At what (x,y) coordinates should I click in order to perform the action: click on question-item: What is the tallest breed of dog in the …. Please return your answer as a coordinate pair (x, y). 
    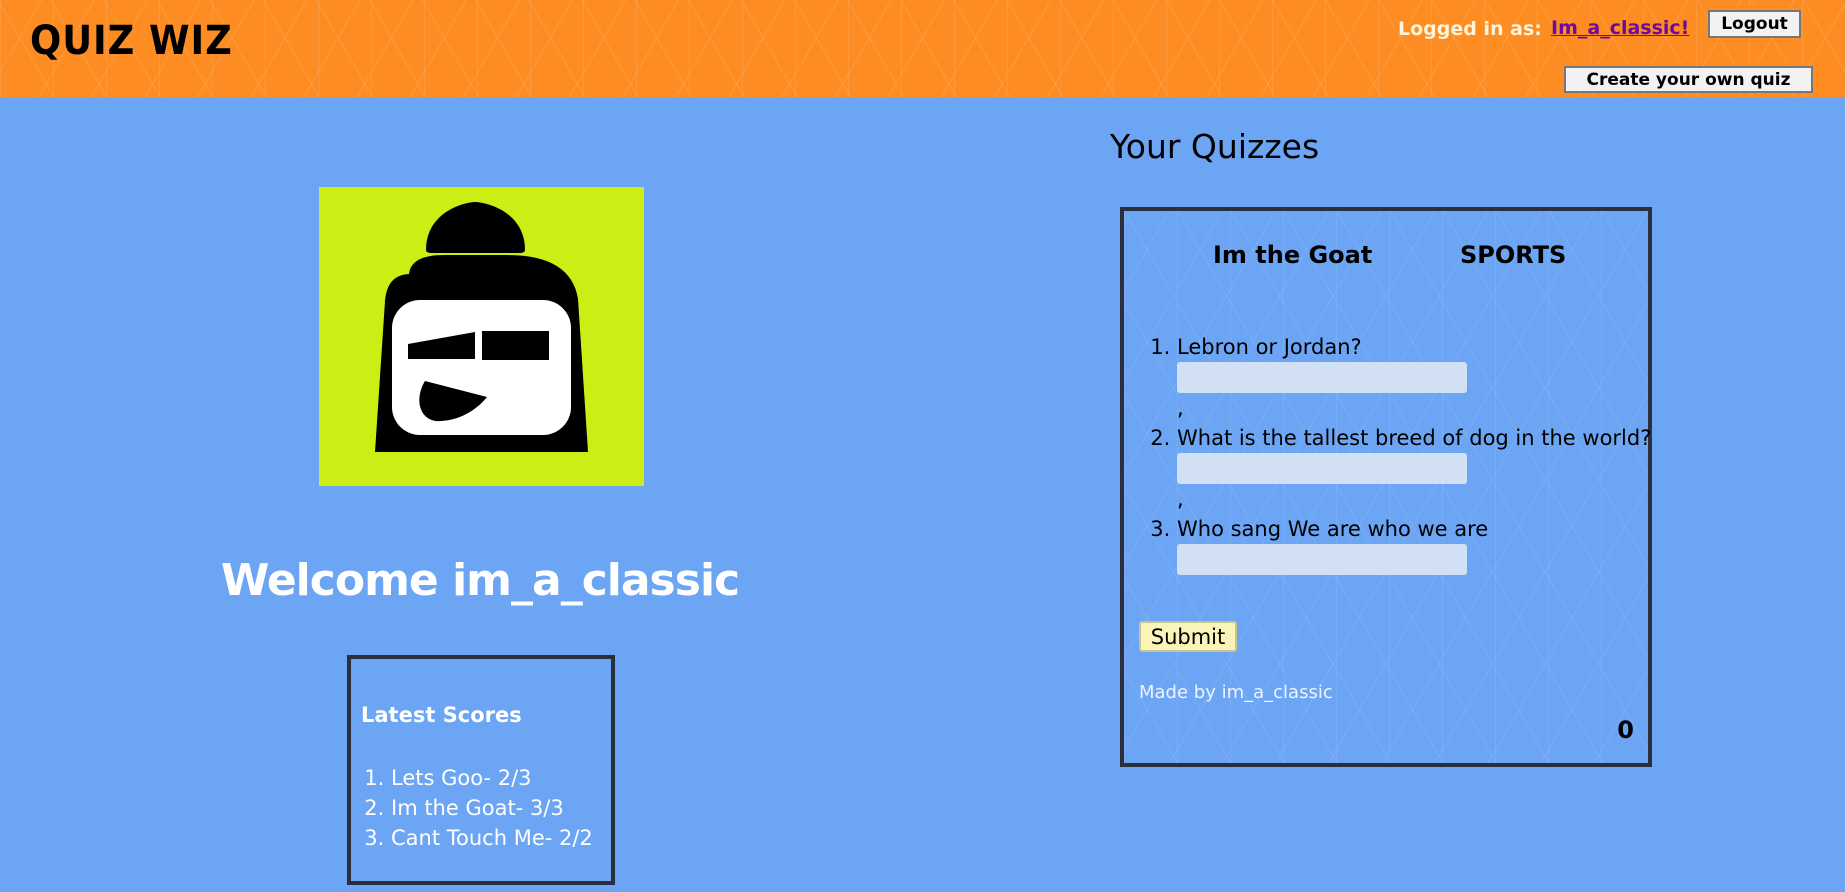
    Looking at the image, I should click on (1427, 469).